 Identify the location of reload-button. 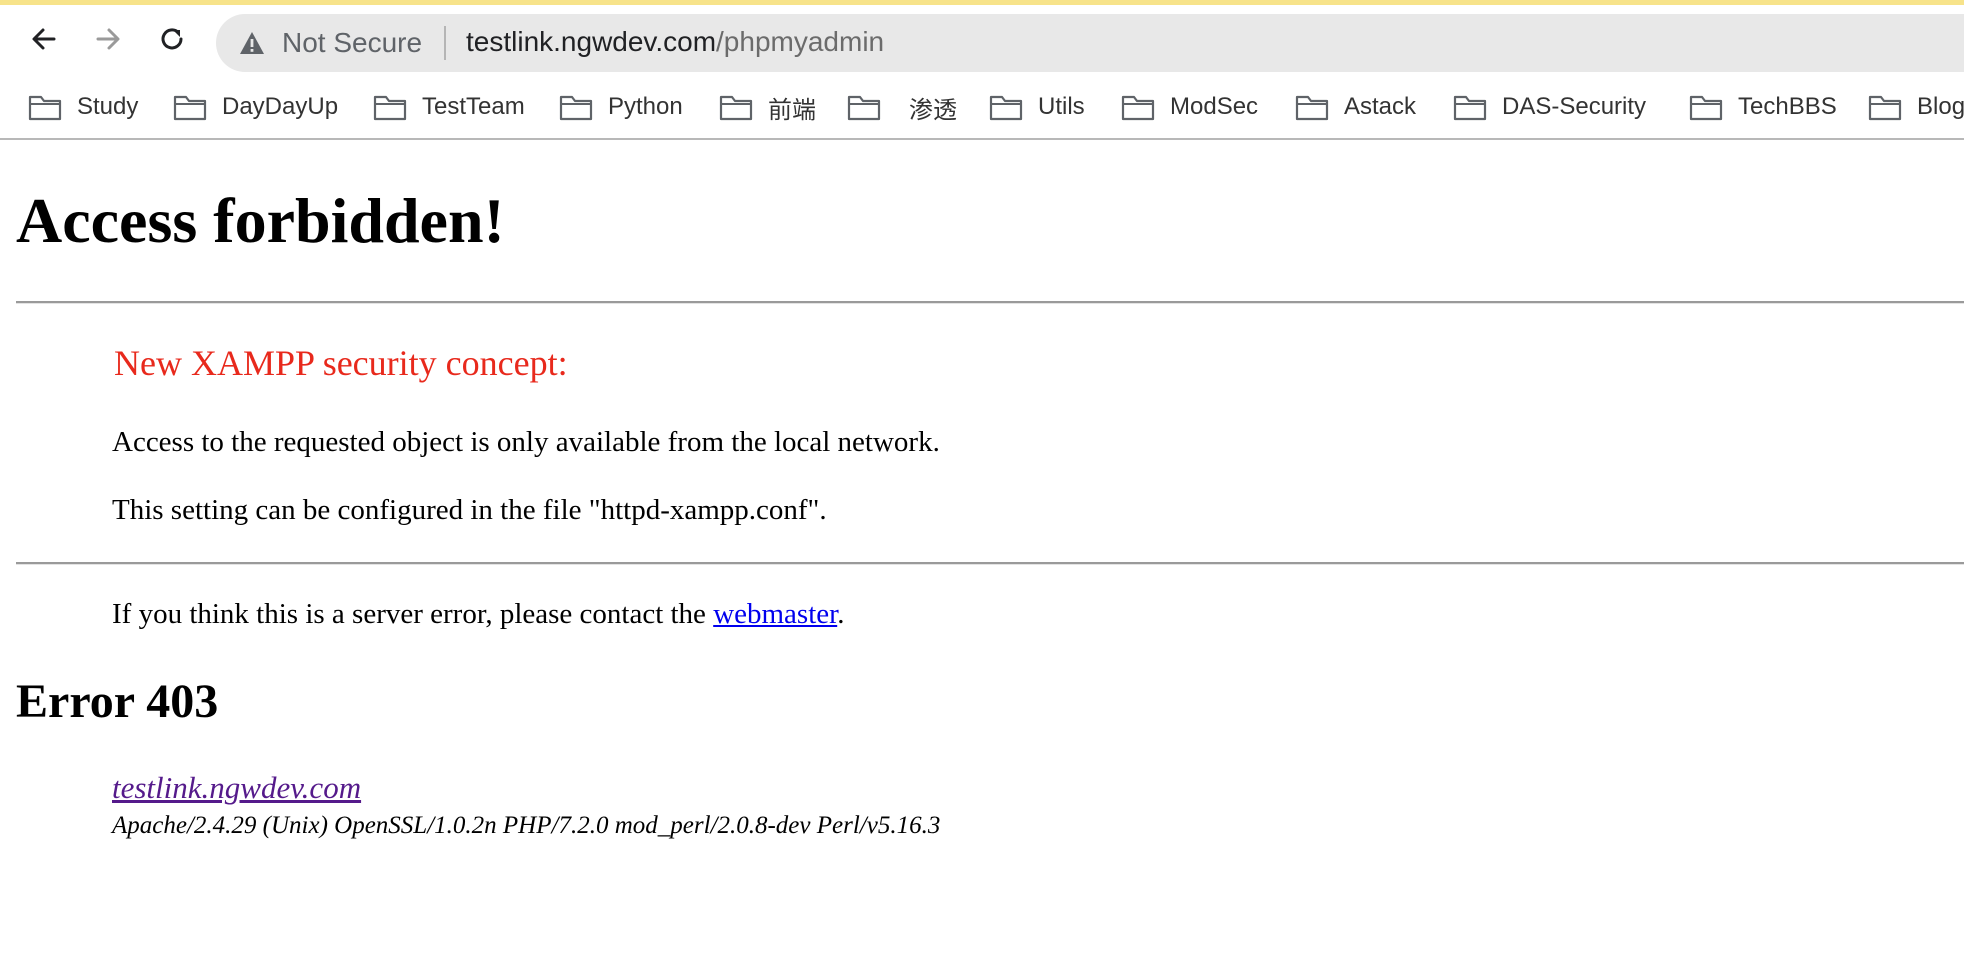
(172, 39).